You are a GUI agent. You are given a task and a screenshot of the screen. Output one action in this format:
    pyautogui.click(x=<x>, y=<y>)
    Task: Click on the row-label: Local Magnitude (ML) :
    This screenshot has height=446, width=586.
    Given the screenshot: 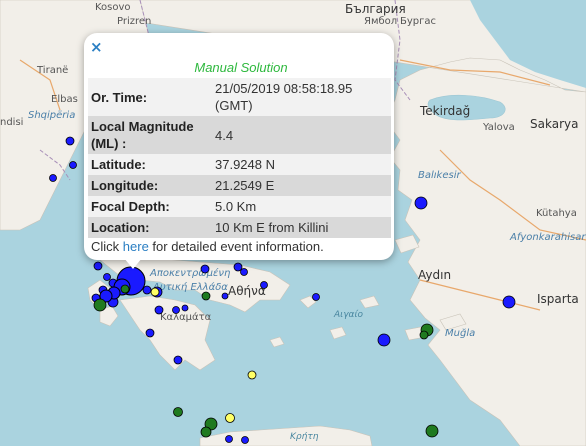 What is the action you would take?
    pyautogui.click(x=150, y=135)
    